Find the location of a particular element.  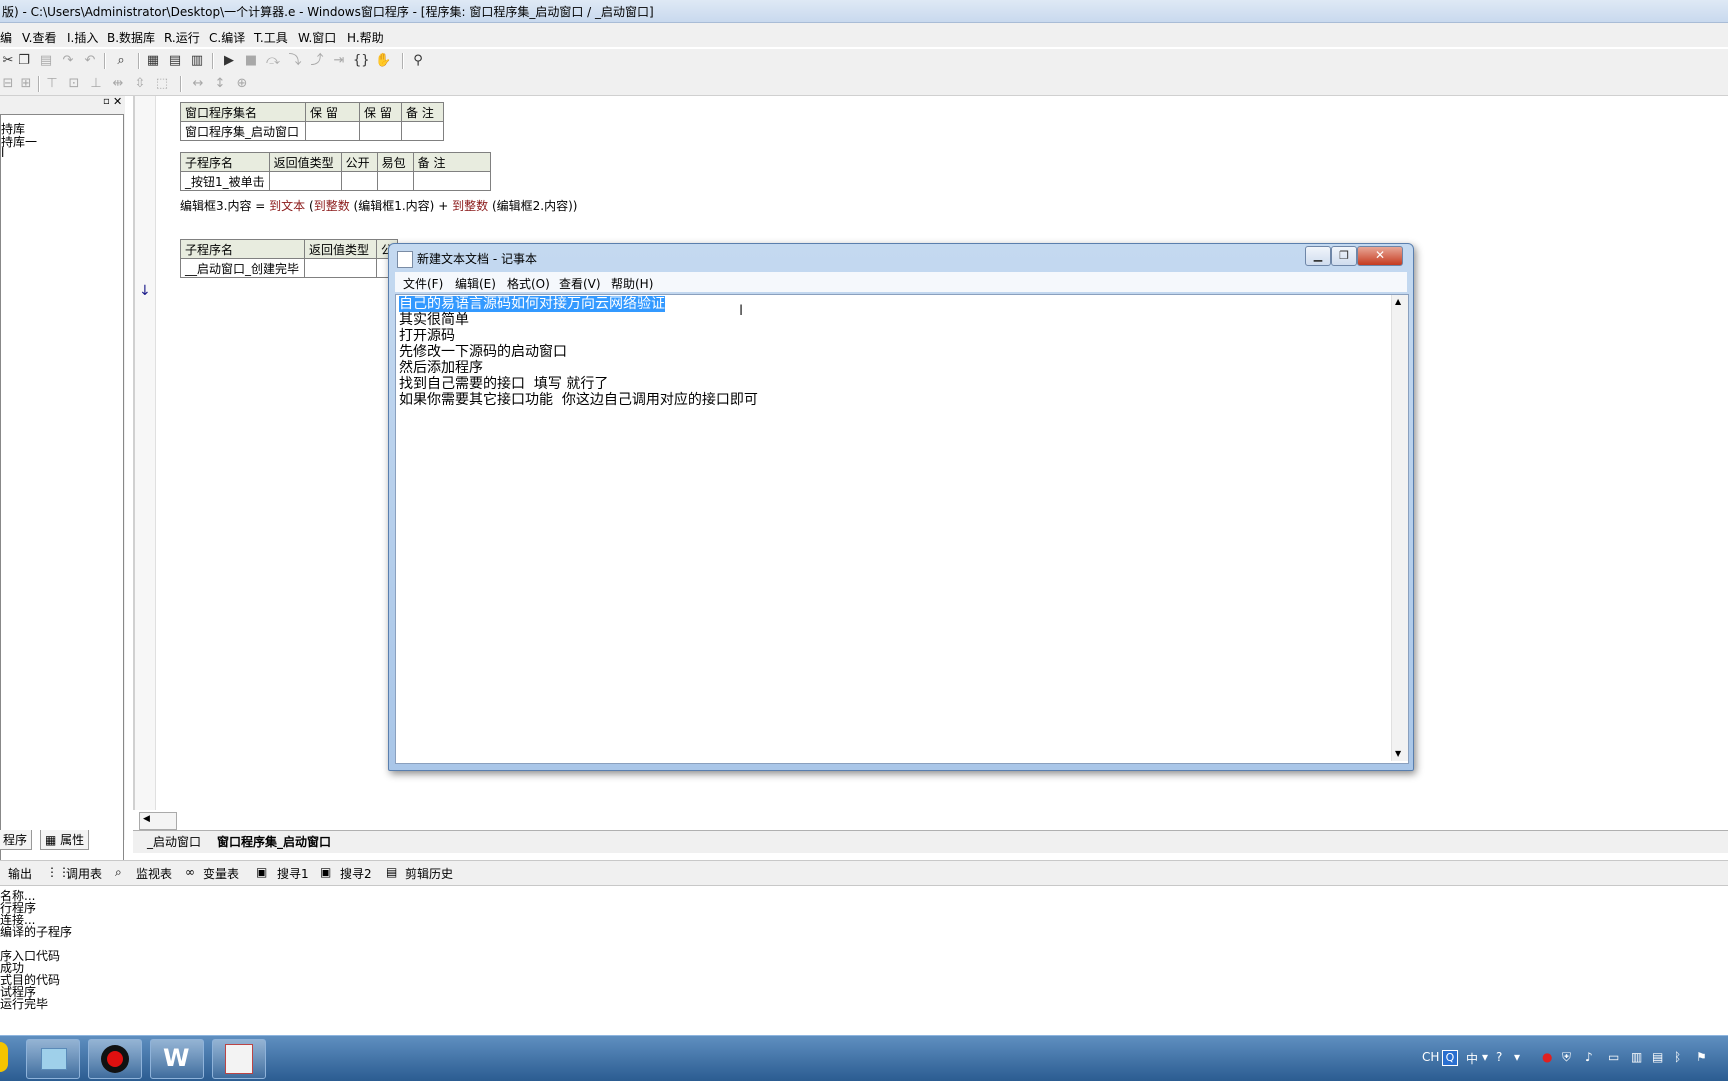

tab-watch: 监视表 is located at coordinates (154, 873).